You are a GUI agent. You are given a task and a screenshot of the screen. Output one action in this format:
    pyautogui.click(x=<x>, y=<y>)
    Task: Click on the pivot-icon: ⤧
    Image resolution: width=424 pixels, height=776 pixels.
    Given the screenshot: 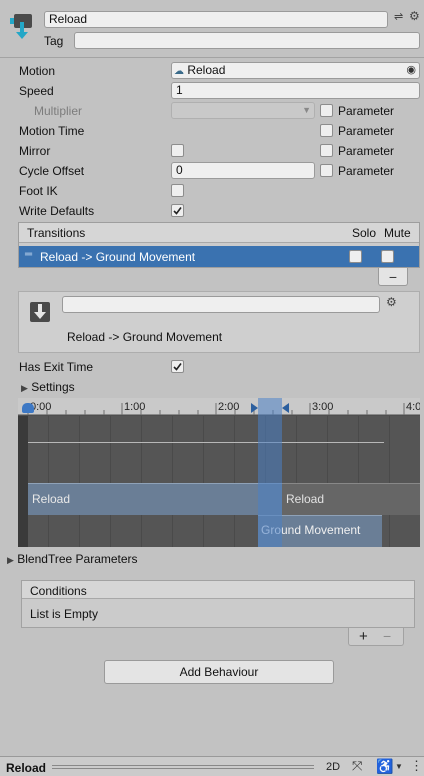 What is the action you would take?
    pyautogui.click(x=357, y=766)
    